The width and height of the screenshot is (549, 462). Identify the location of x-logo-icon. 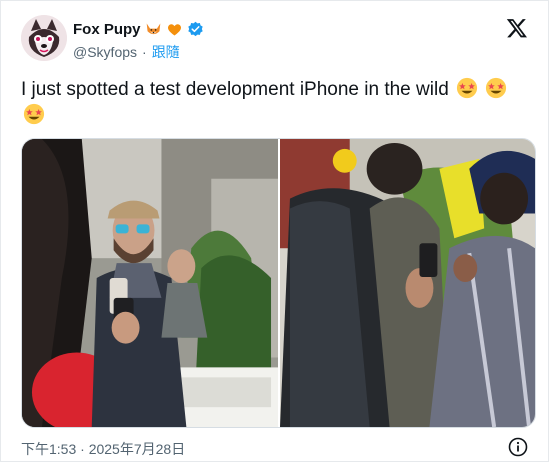
(517, 28).